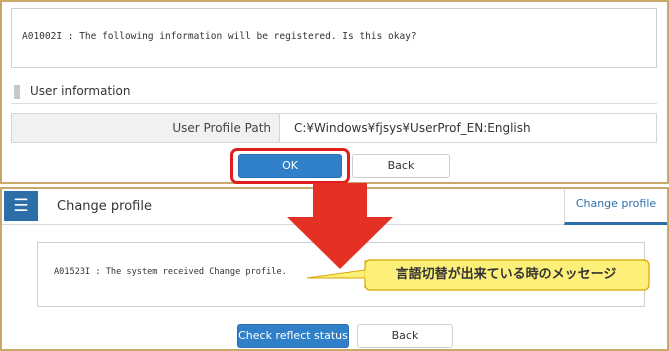  I want to click on page-title: Change profile, so click(104, 206).